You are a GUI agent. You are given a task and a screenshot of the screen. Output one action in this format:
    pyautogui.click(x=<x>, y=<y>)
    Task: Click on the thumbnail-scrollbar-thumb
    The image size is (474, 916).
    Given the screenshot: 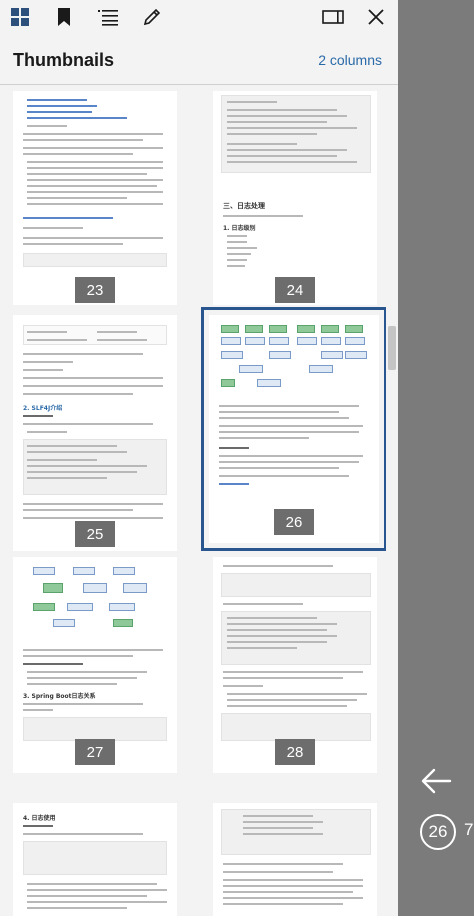 What is the action you would take?
    pyautogui.click(x=392, y=348)
    